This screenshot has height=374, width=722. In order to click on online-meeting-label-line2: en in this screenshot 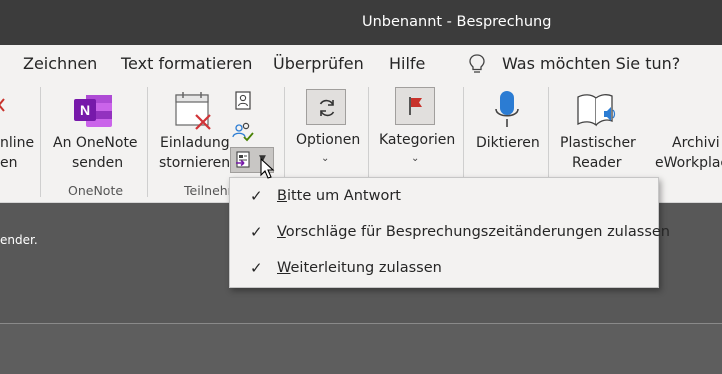, I will do `click(9, 163)`.